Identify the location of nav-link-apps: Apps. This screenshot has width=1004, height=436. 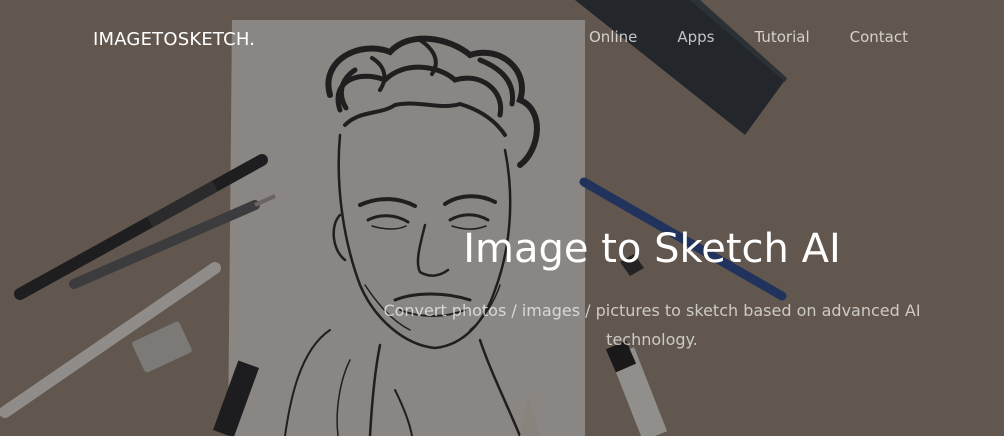
(695, 37).